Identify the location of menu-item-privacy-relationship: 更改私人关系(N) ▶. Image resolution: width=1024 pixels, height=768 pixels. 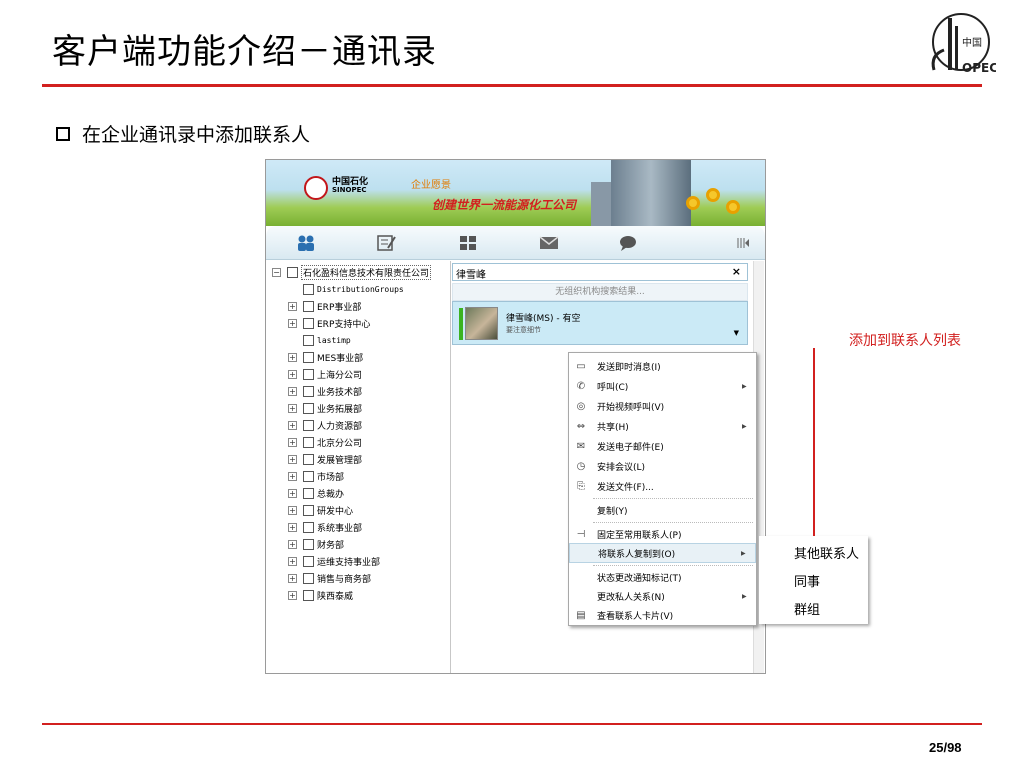
(662, 596).